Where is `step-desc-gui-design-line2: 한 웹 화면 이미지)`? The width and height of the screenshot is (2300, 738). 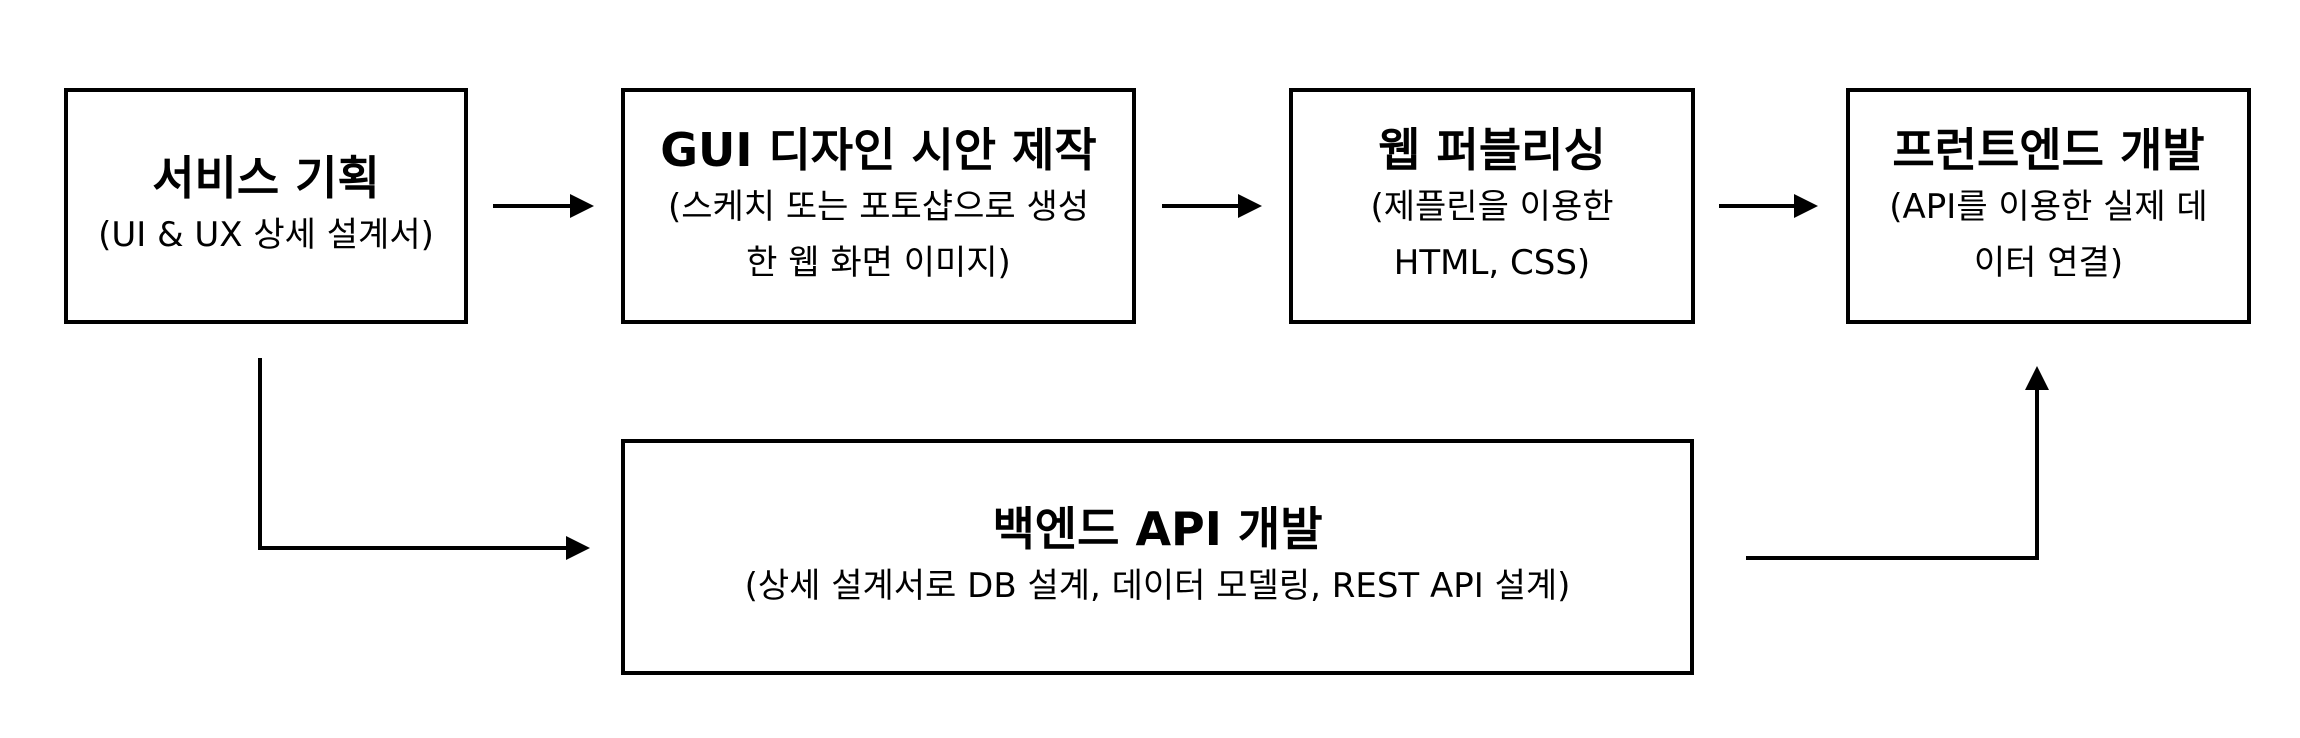 step-desc-gui-design-line2: 한 웹 화면 이미지) is located at coordinates (878, 263).